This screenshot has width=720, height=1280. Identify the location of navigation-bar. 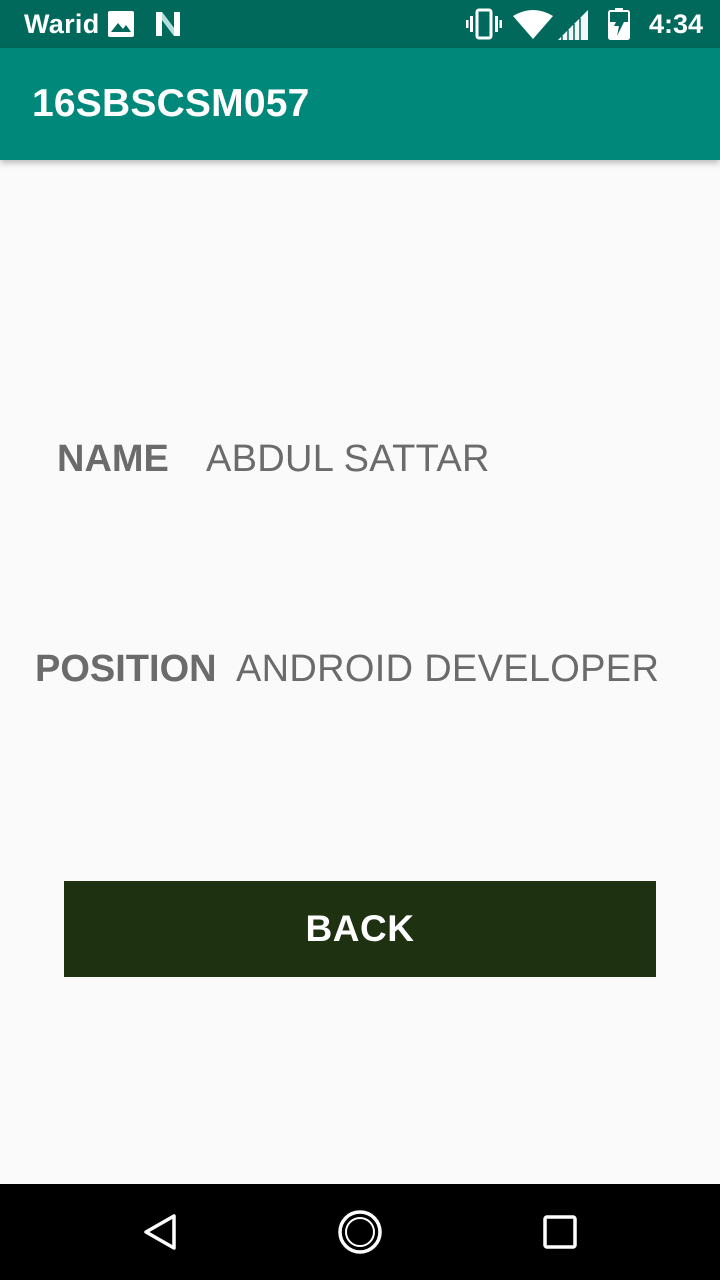
(360, 1232).